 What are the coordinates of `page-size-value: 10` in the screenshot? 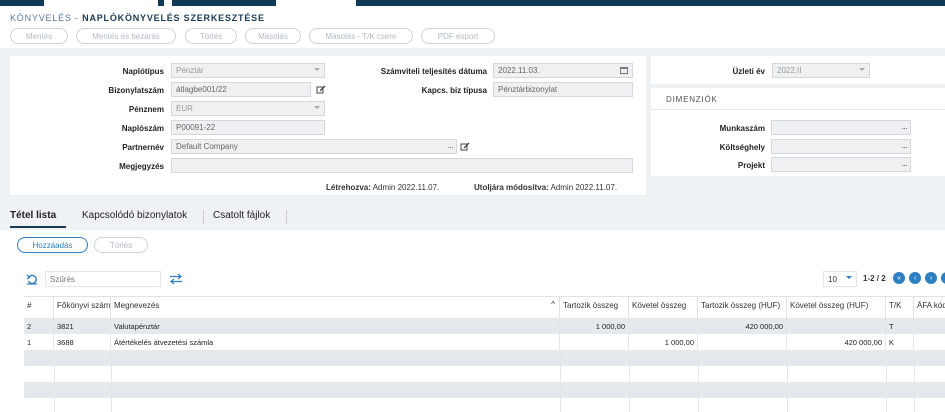 It's located at (832, 279).